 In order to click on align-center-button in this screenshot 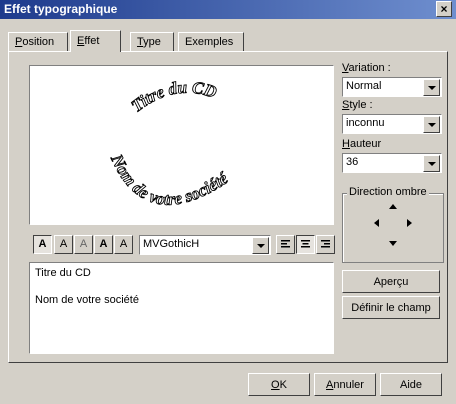, I will do `click(305, 244)`.